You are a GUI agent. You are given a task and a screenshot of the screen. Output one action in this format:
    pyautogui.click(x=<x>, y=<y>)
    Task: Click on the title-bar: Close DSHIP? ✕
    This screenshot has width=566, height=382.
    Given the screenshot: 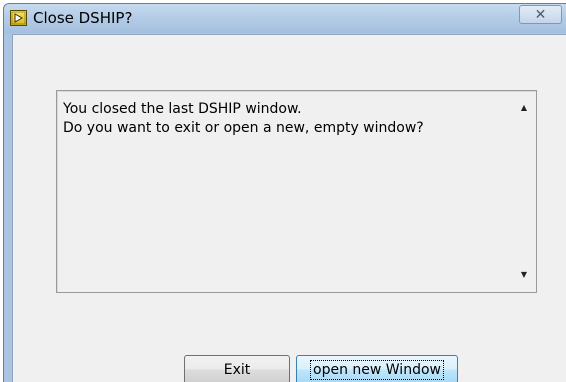 What is the action you would take?
    pyautogui.click(x=285, y=18)
    